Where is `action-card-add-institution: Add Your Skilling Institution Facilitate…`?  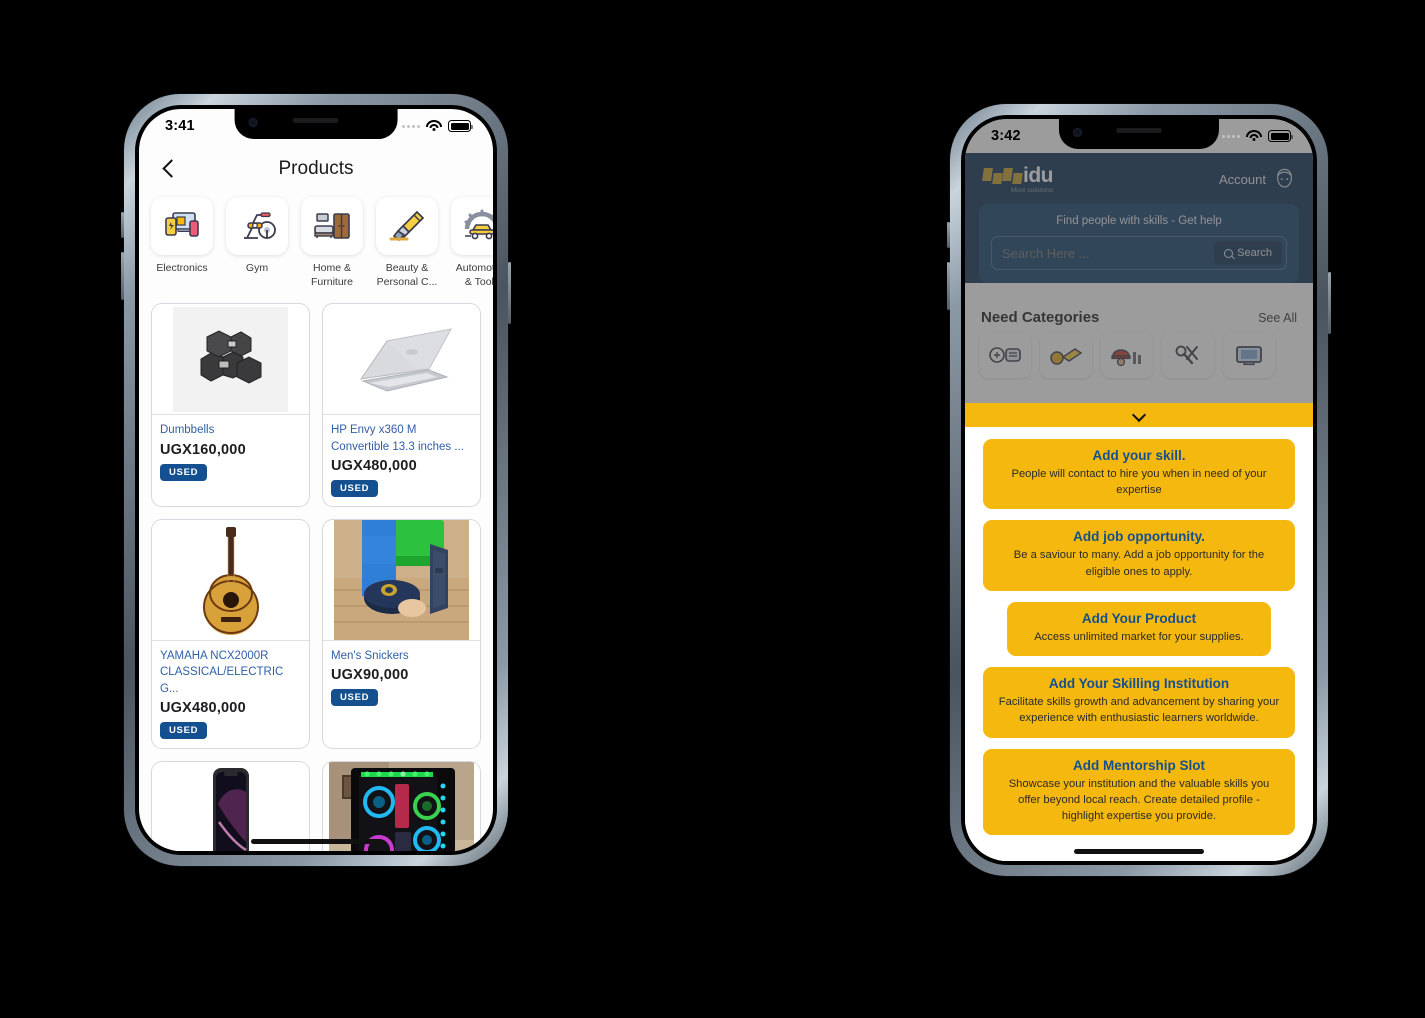
action-card-add-institution: Add Your Skilling Institution Facilitate… is located at coordinates (1139, 702).